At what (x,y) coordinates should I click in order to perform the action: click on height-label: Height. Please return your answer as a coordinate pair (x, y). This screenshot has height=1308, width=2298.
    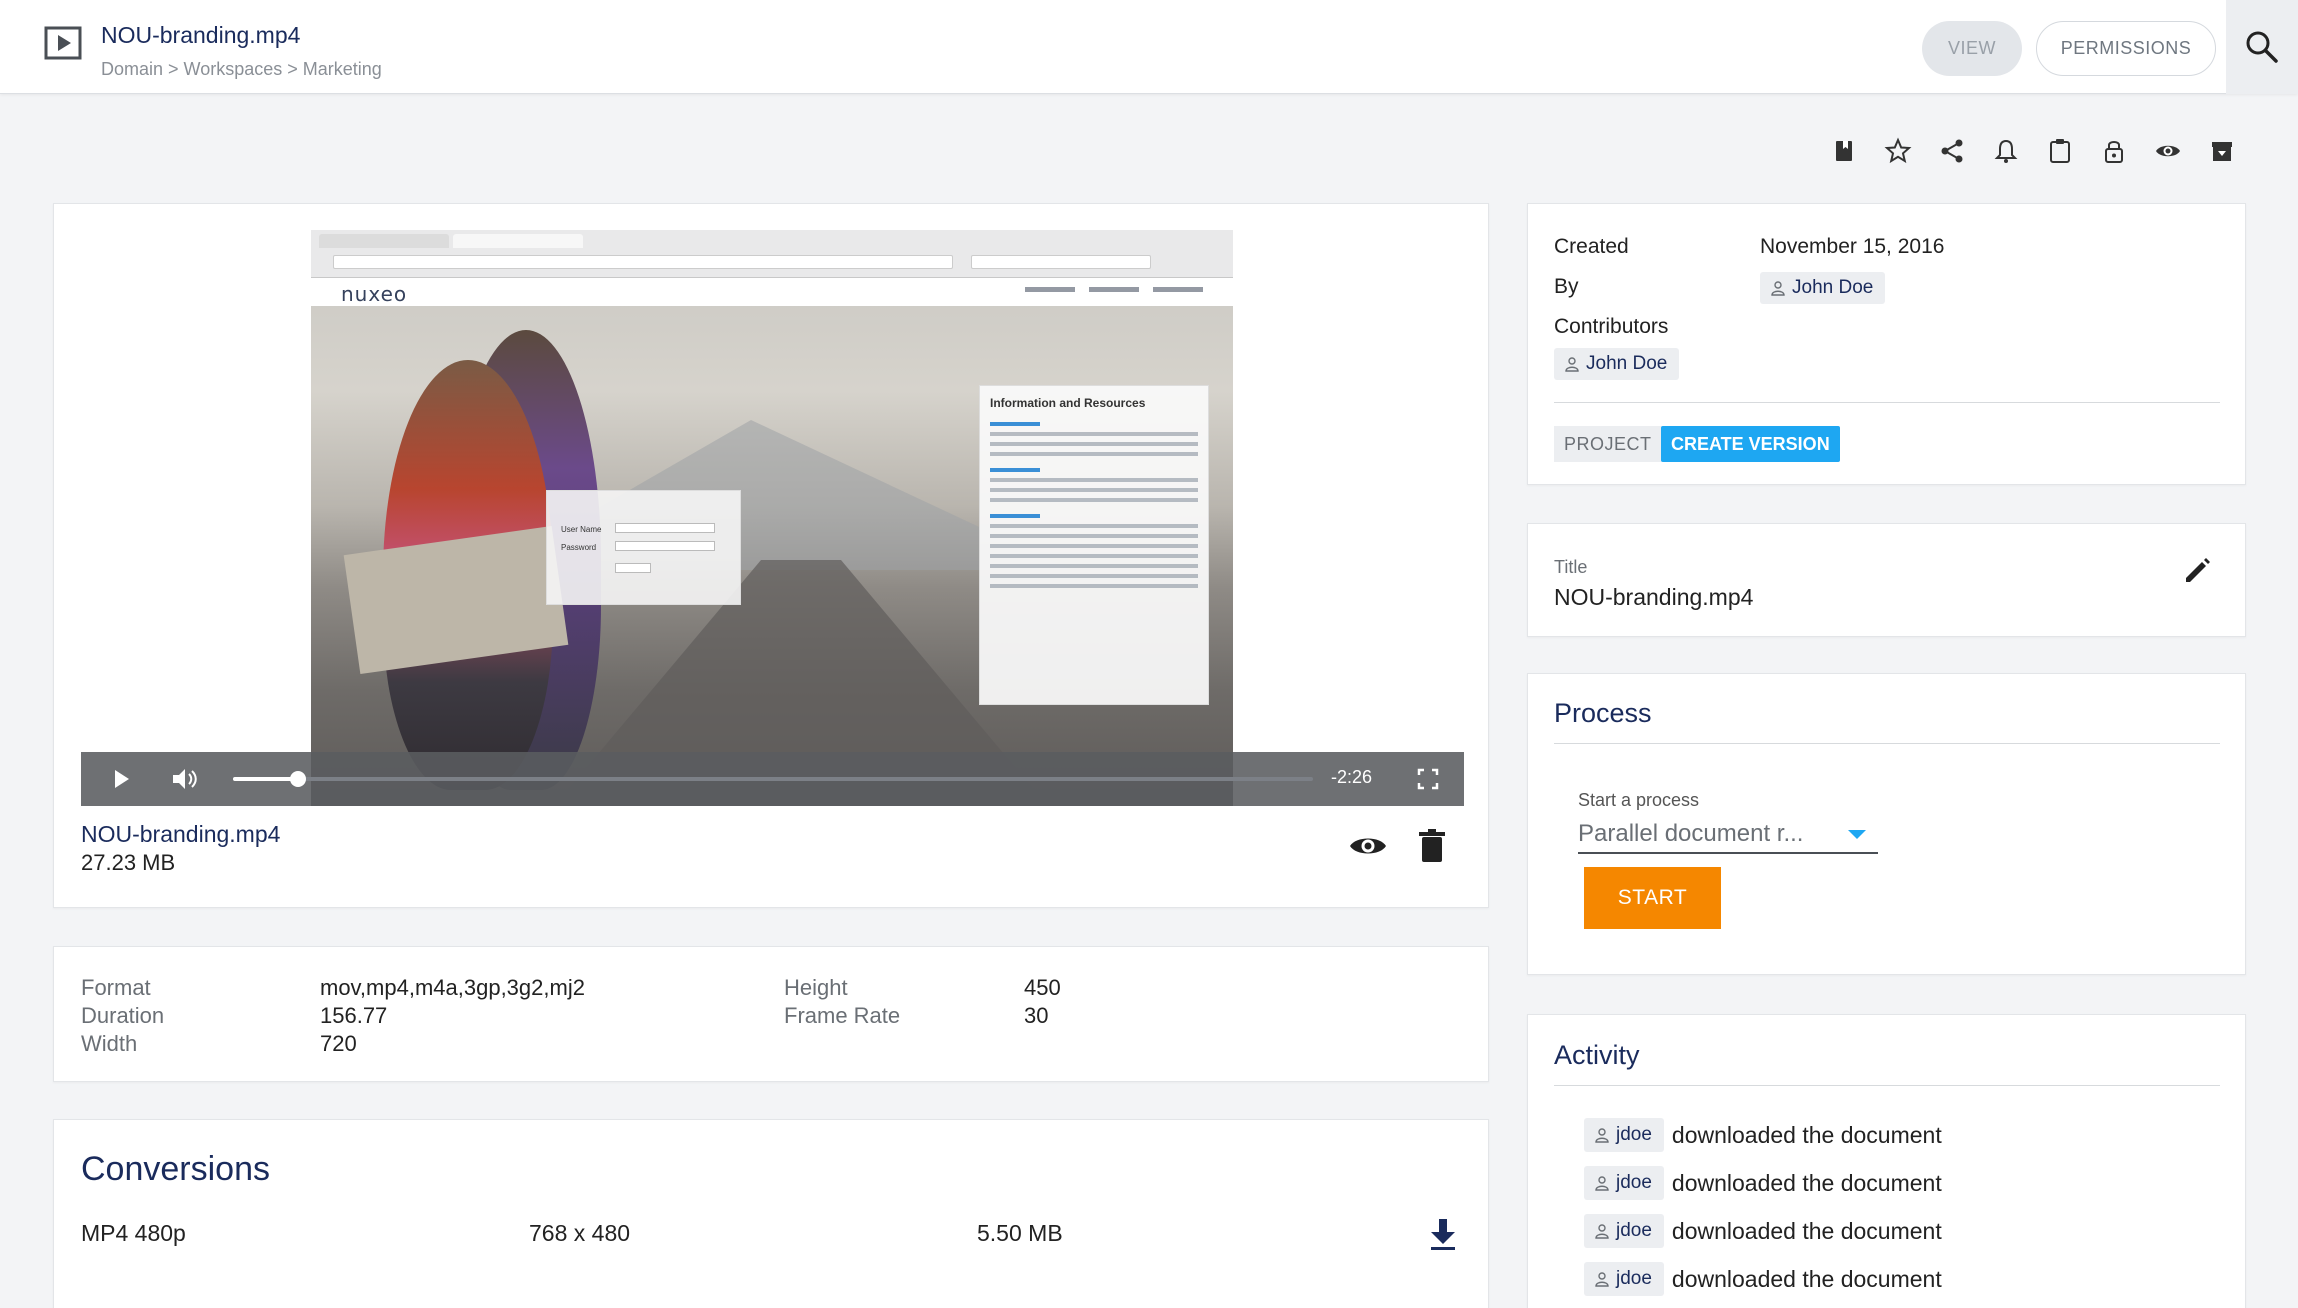
    Looking at the image, I should click on (816, 987).